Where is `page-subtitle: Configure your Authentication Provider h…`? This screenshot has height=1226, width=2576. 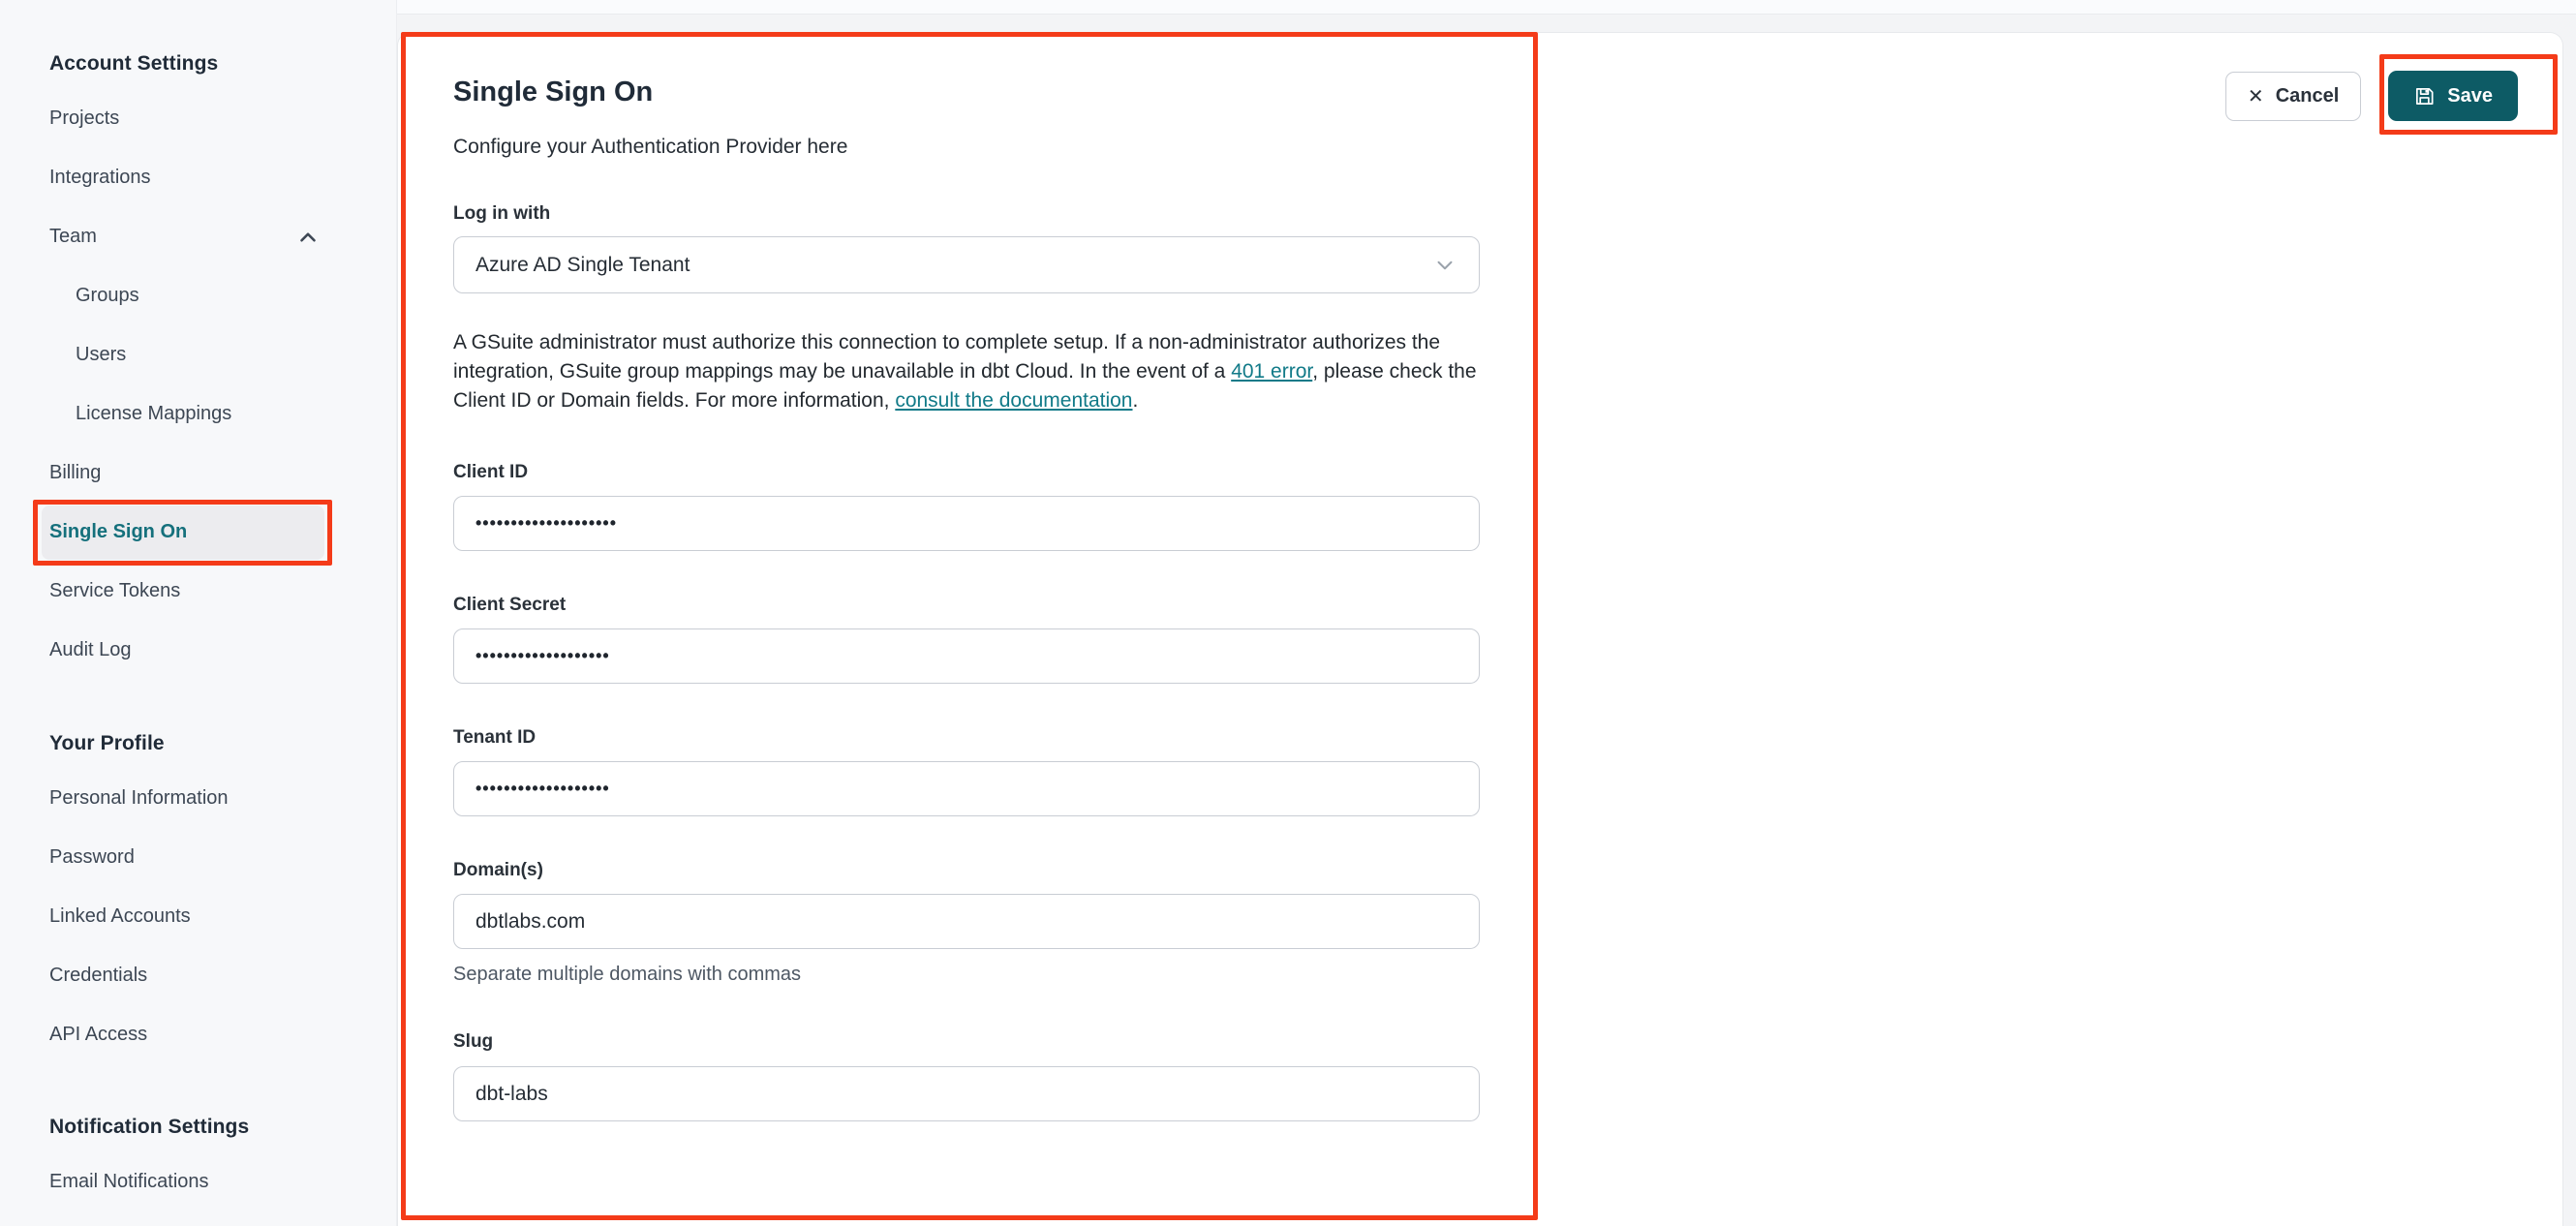
page-subtitle: Configure your Authentication Provider h… is located at coordinates (650, 147).